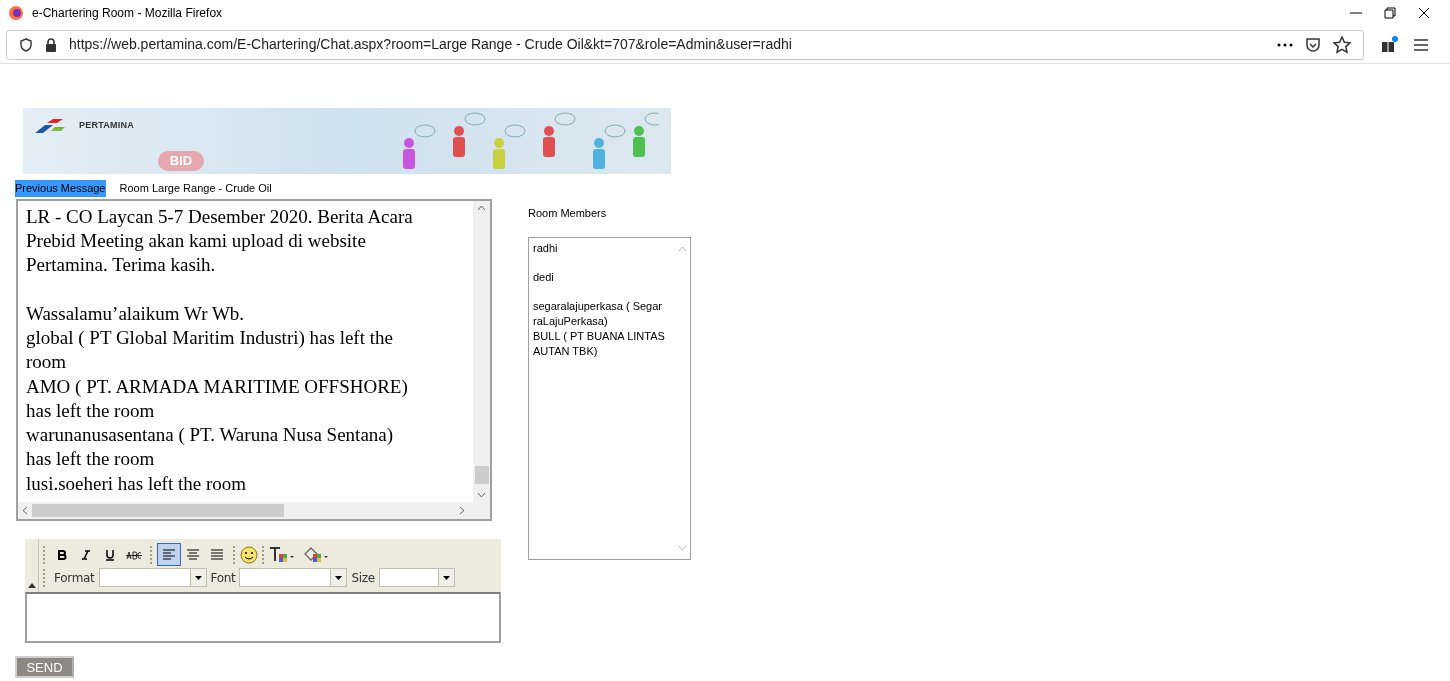  I want to click on close-icon, so click(1424, 13).